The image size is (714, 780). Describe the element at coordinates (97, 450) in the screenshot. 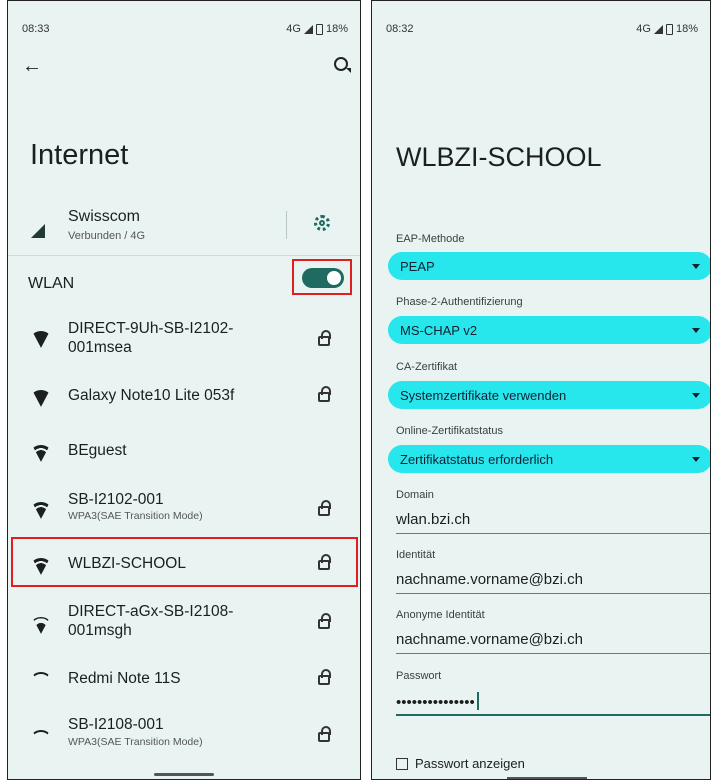

I see `network-name: BEguest` at that location.